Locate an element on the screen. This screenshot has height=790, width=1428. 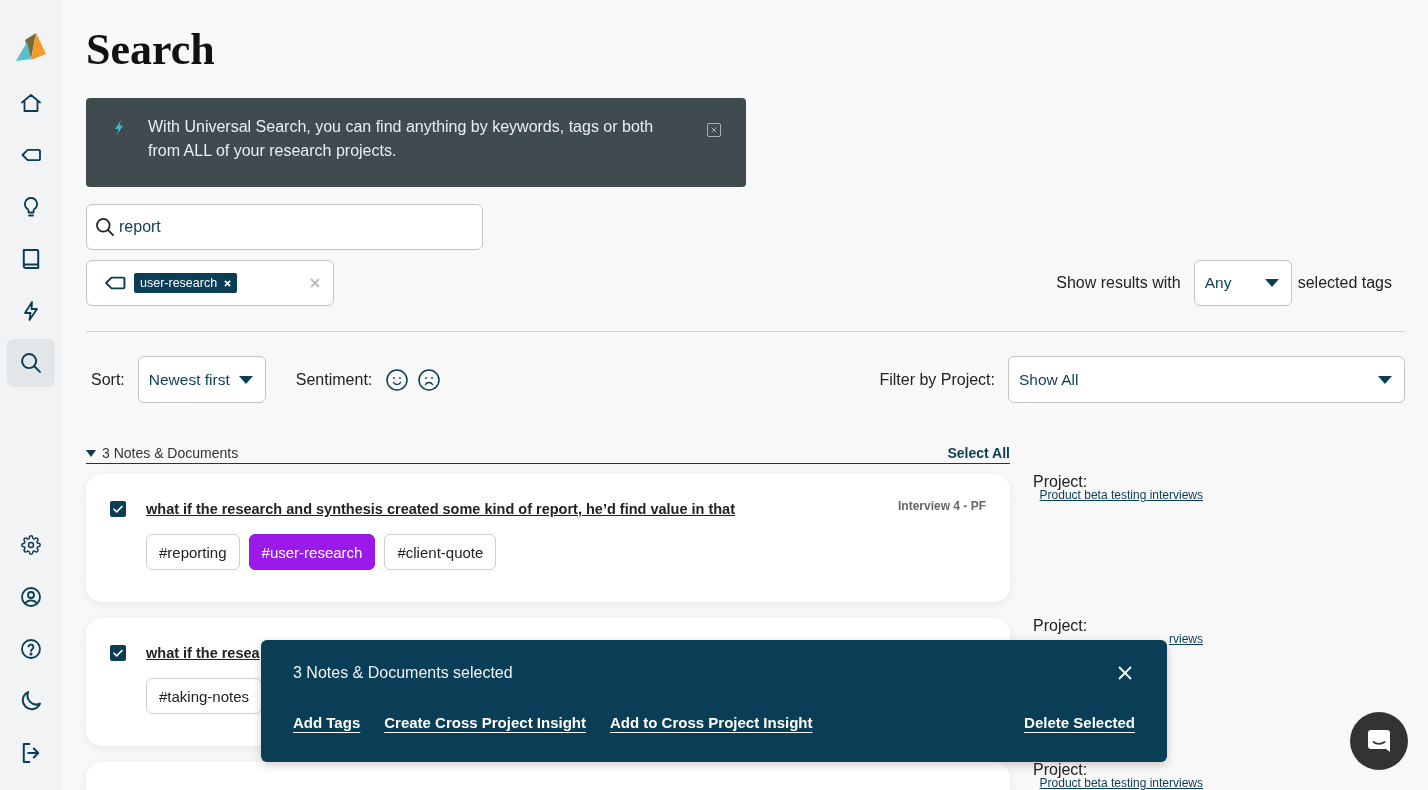
sentiment-label: Sentiment: is located at coordinates (334, 379).